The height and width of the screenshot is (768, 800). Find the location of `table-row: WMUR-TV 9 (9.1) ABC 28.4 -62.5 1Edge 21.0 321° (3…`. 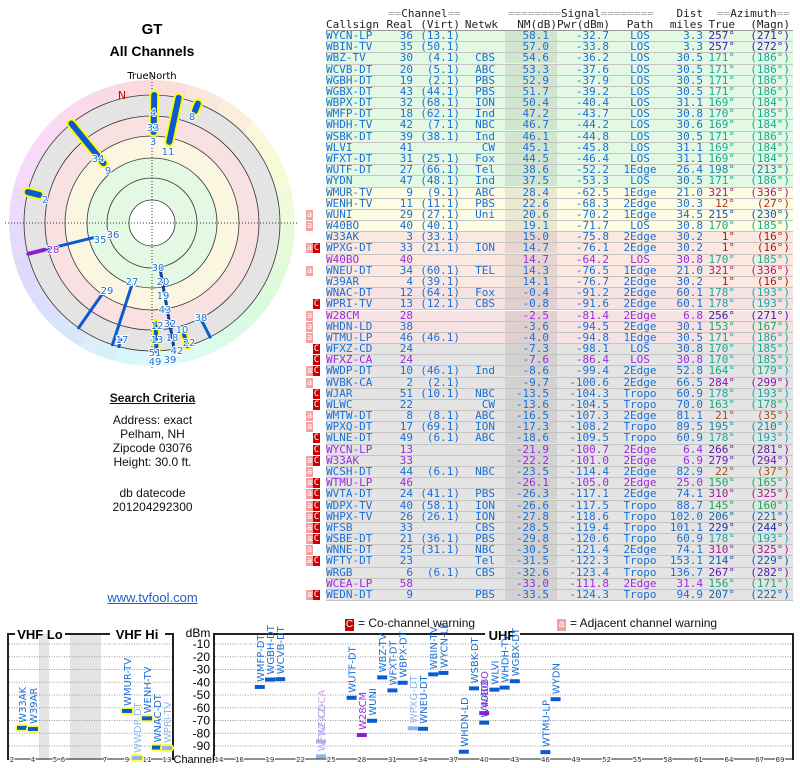

table-row: WMUR-TV 9 (9.1) ABC 28.4 -62.5 1Edge 21.0 321° (3… is located at coordinates (396, 193).